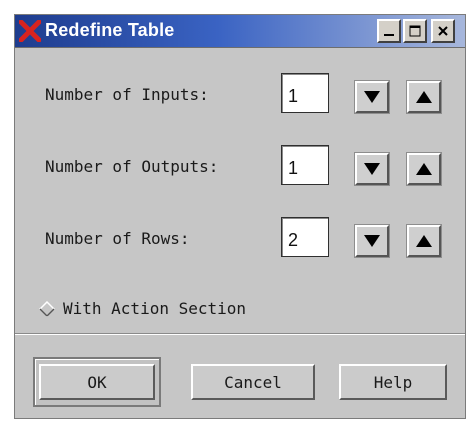  Describe the element at coordinates (389, 35) in the screenshot. I see `minimize-icon` at that location.